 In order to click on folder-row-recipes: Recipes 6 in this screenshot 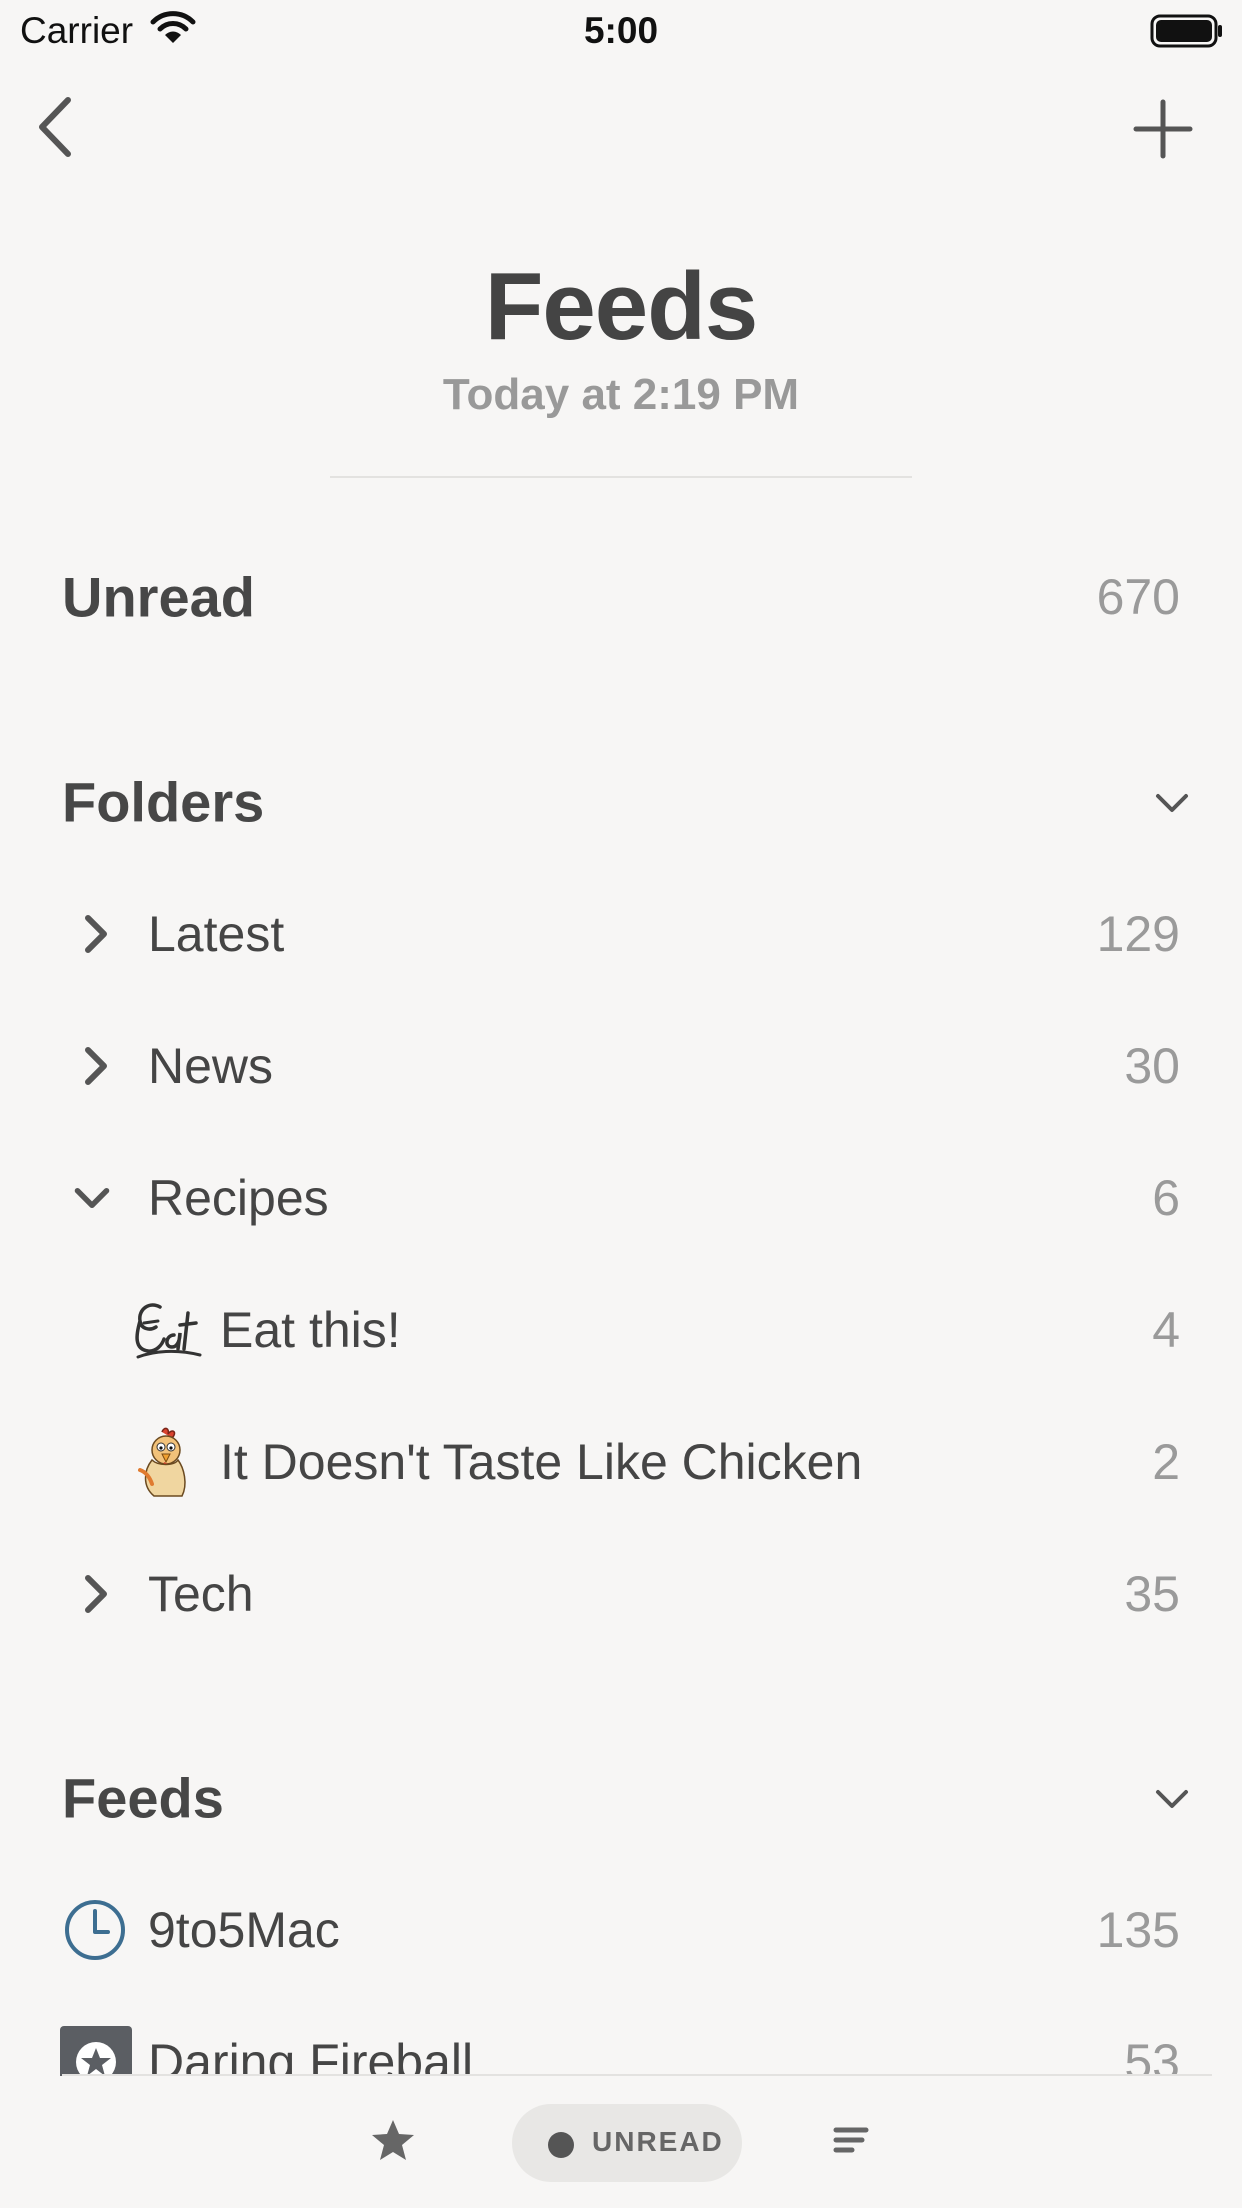, I will do `click(621, 1198)`.